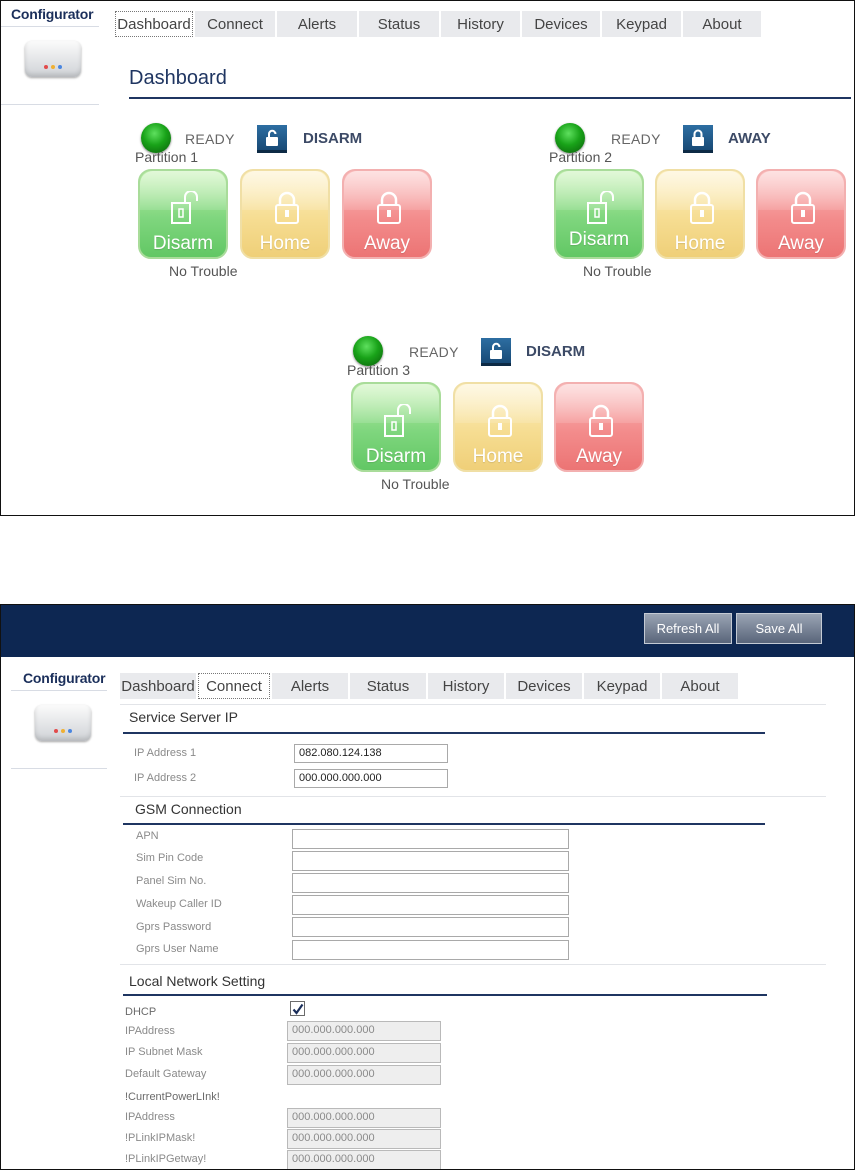  What do you see at coordinates (364, 1118) in the screenshot?
I see `plink-ip-address-input: 000.000.000.000` at bounding box center [364, 1118].